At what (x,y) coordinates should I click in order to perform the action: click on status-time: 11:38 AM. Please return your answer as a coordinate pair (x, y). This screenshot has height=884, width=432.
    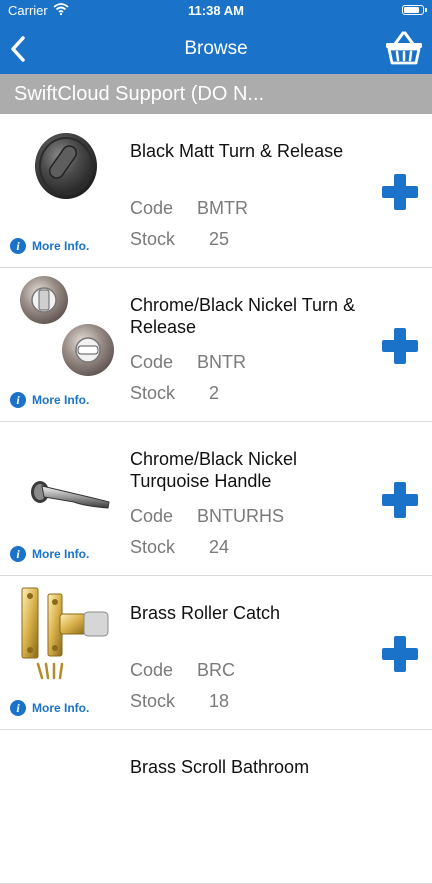
    Looking at the image, I should click on (216, 10).